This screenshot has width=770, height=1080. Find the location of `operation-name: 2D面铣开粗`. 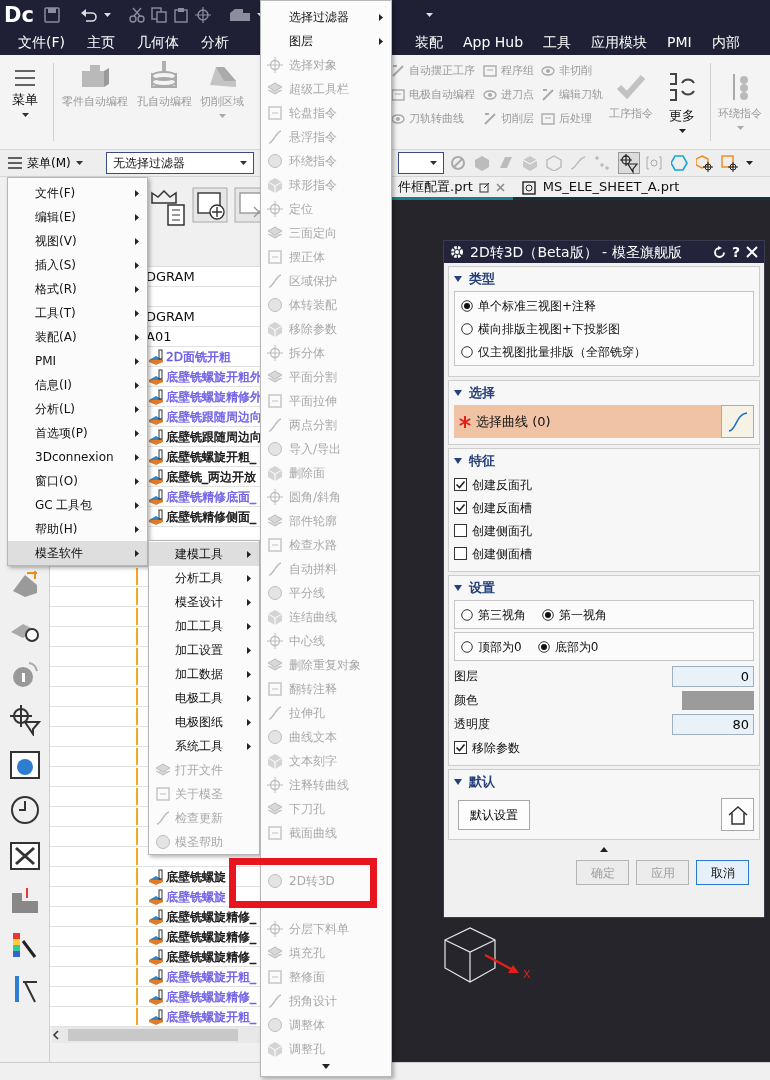

operation-name: 2D面铣开粗 is located at coordinates (198, 356).